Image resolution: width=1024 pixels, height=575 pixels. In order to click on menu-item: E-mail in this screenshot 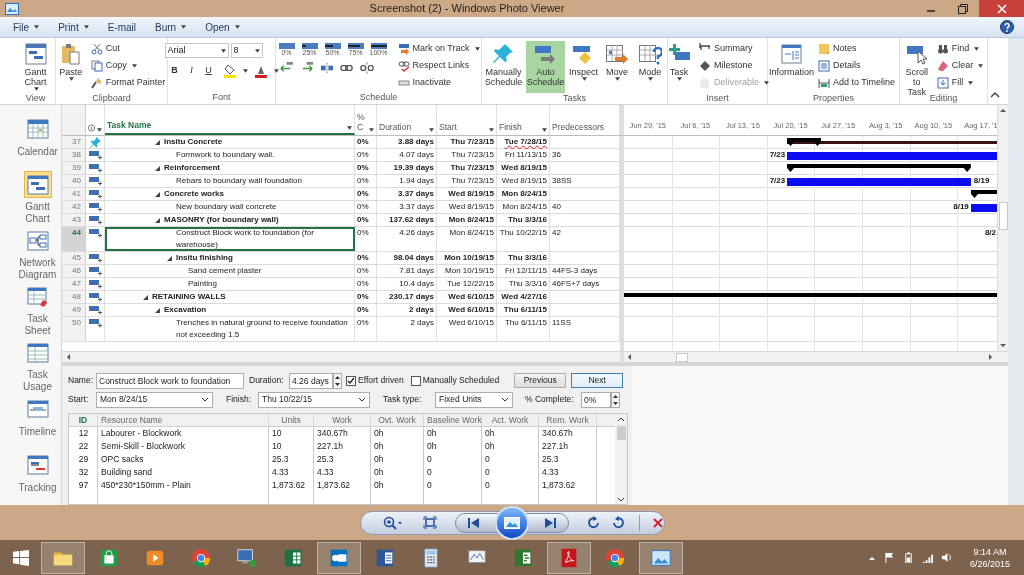, I will do `click(122, 27)`.